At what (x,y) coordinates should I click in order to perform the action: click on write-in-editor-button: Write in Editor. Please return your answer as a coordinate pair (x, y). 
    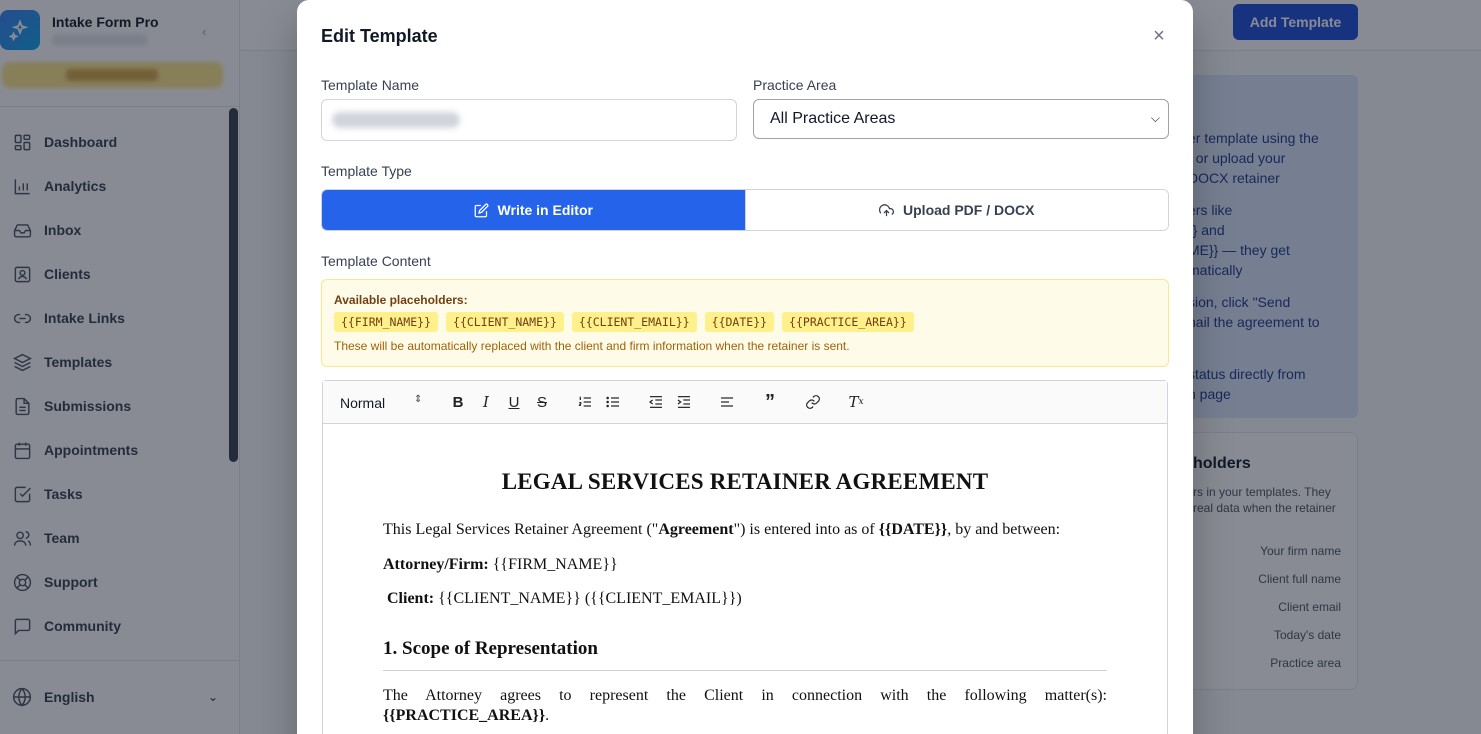
    Looking at the image, I should click on (533, 210).